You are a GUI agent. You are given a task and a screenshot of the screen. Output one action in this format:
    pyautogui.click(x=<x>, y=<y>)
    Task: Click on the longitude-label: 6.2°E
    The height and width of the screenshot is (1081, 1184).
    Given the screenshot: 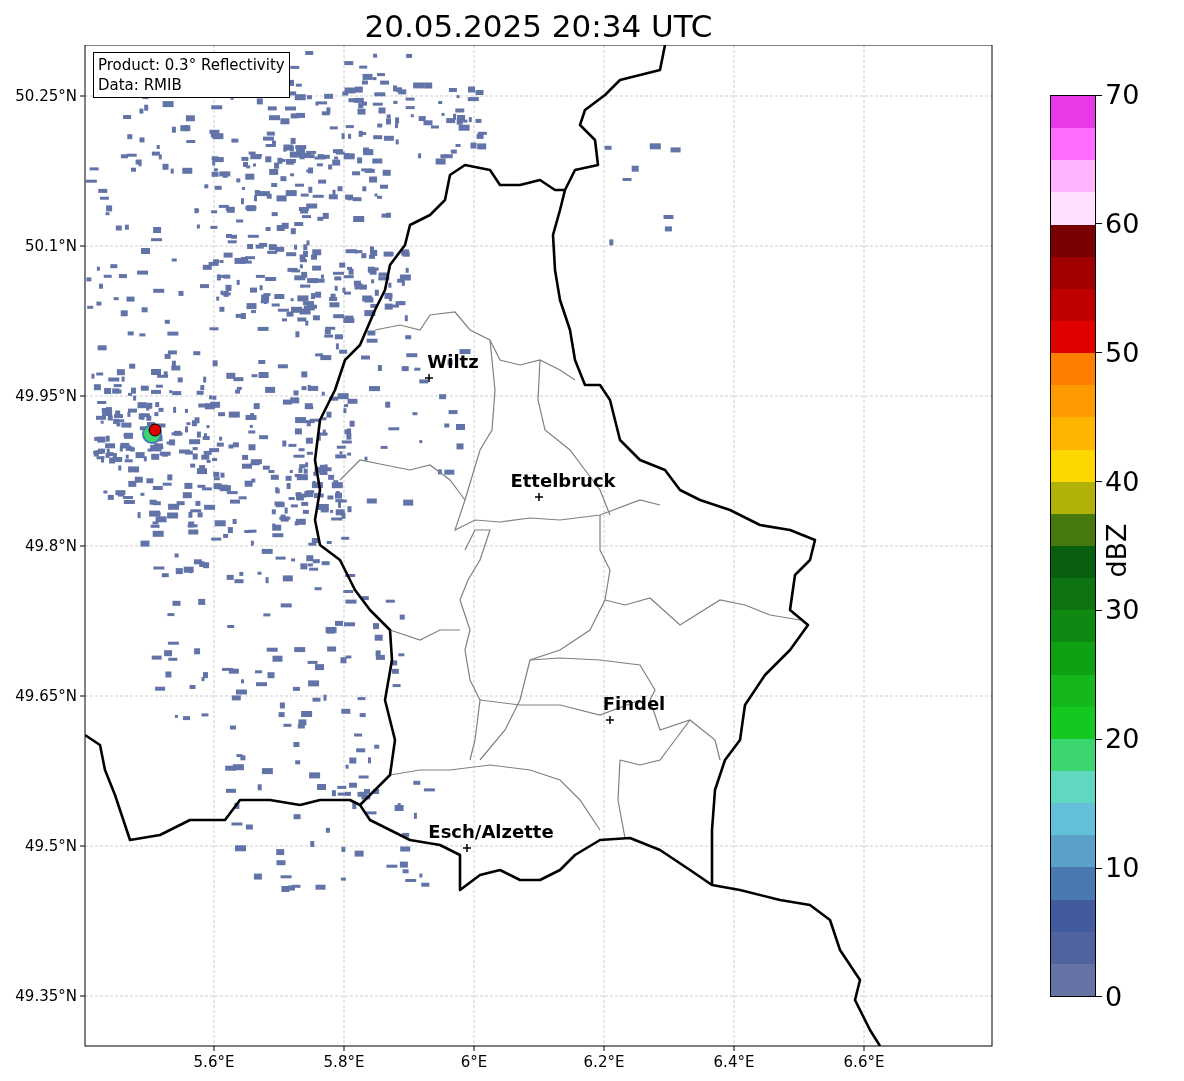 What is the action you would take?
    pyautogui.click(x=604, y=1062)
    